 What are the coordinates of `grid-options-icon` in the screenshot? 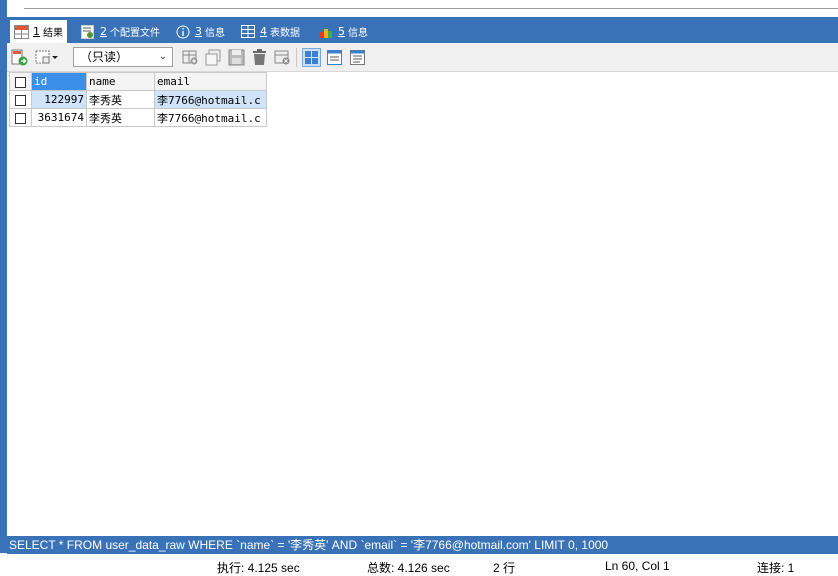 It's located at (47, 57).